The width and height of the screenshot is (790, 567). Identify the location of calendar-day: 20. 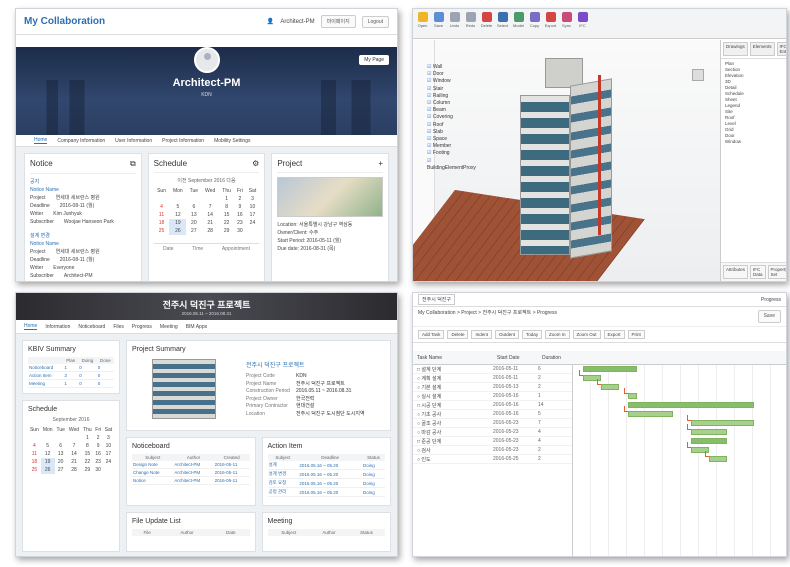
(61, 462).